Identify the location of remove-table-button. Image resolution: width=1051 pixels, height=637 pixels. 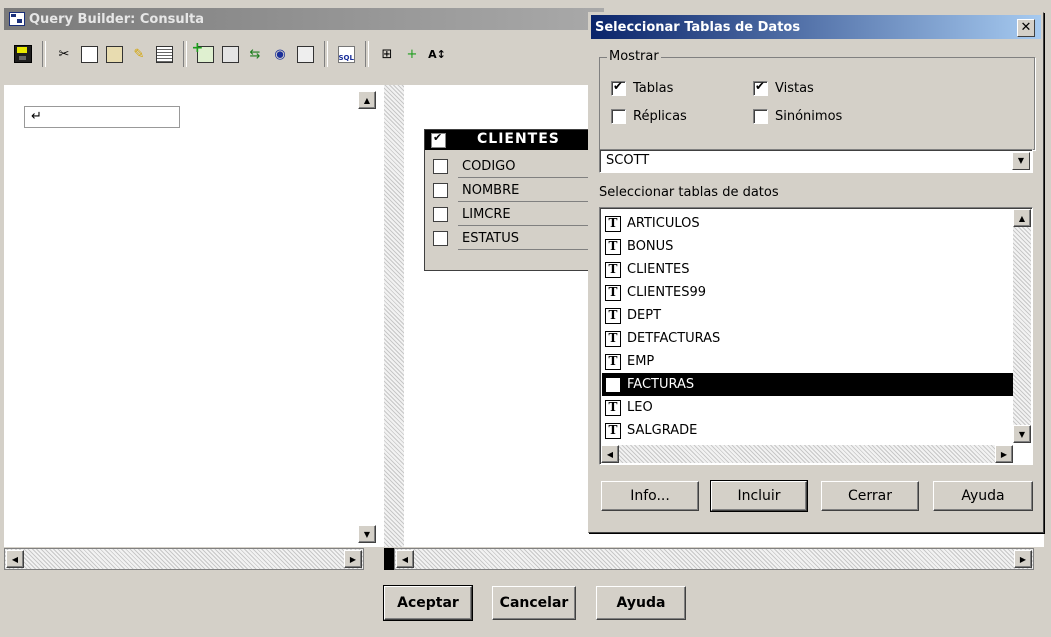
(230, 54).